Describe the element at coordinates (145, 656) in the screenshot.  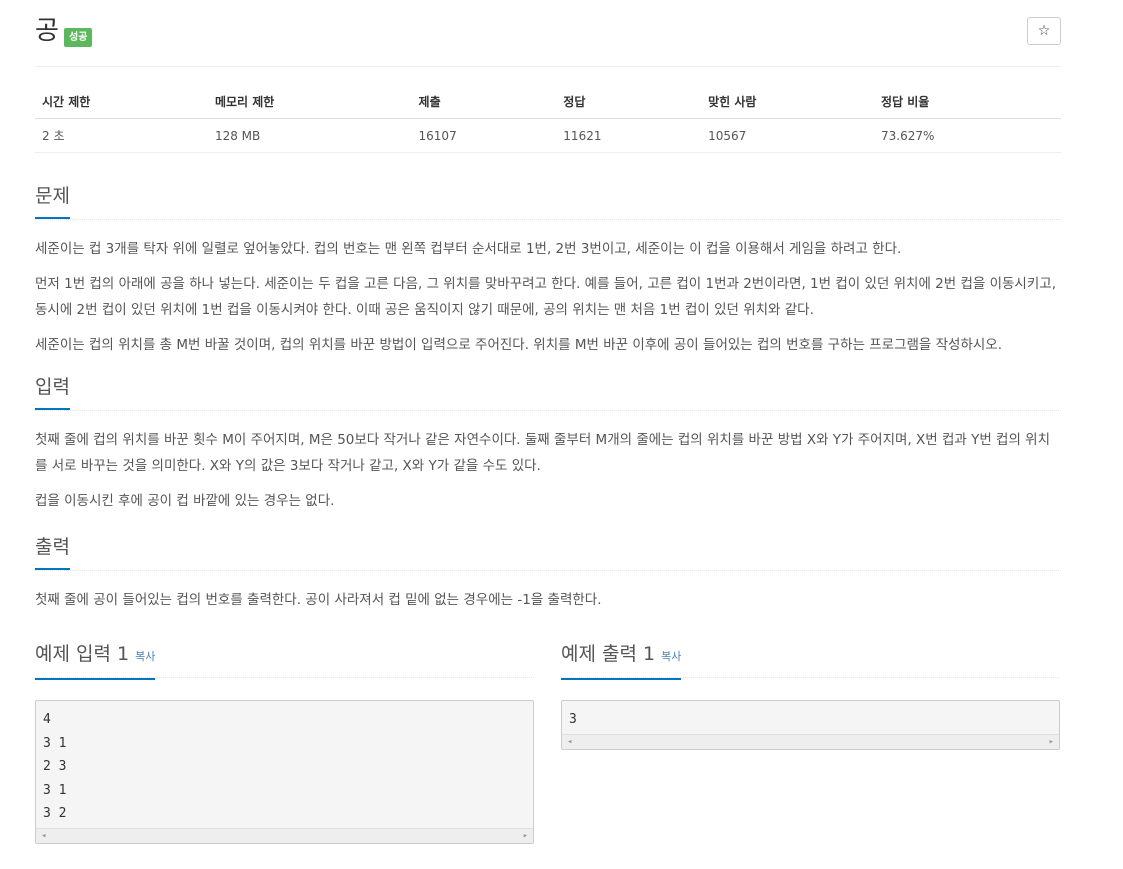
I see `copy-sample-input-link: 복사` at that location.